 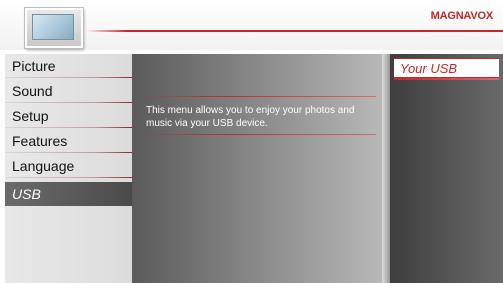 I want to click on menu-item-label: Features, so click(x=40, y=141).